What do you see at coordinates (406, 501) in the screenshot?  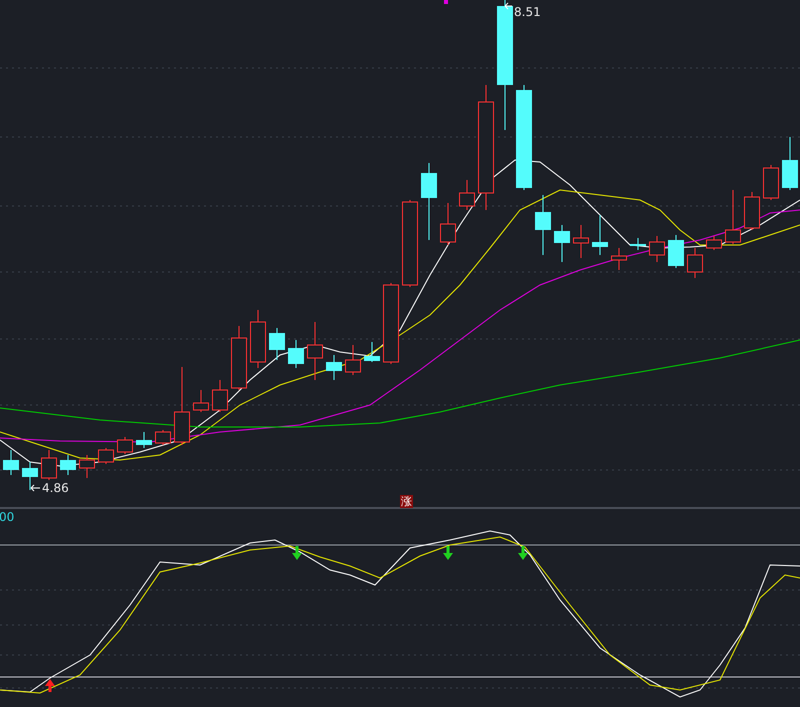 I see `rise-badge: 涨` at bounding box center [406, 501].